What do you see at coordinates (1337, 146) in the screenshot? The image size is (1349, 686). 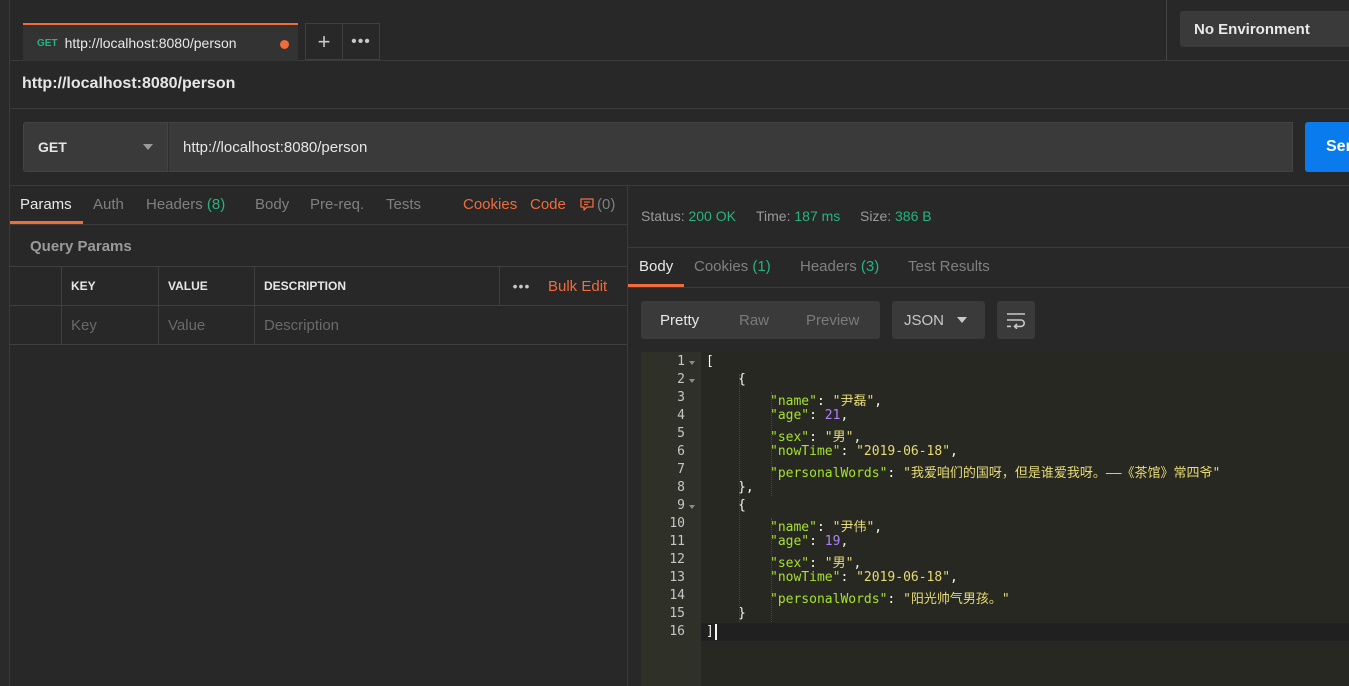 I see `send-button-label: Send` at bounding box center [1337, 146].